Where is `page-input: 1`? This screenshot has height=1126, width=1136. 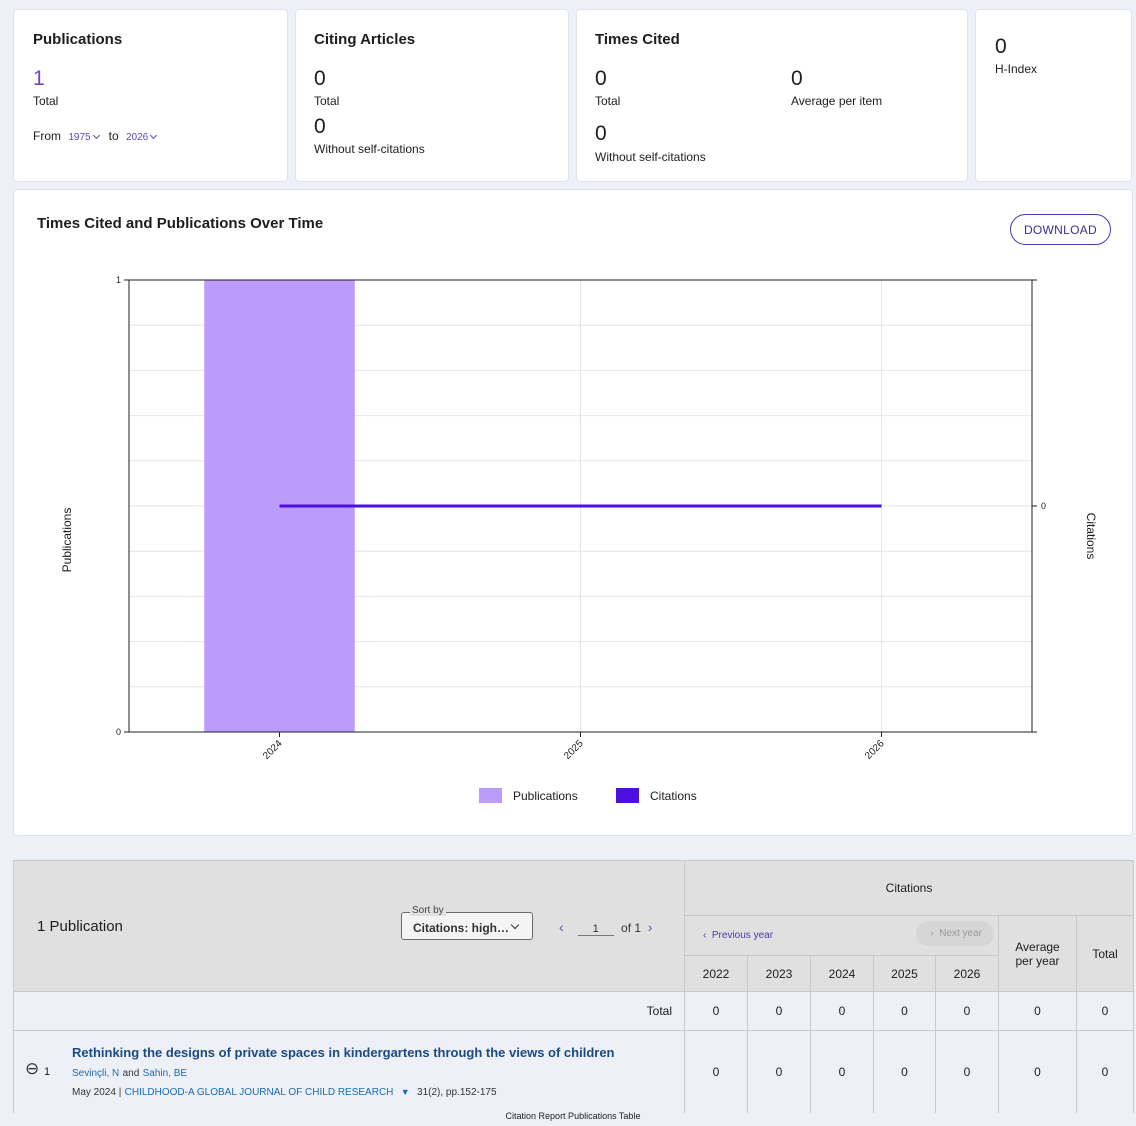 page-input: 1 is located at coordinates (595, 929).